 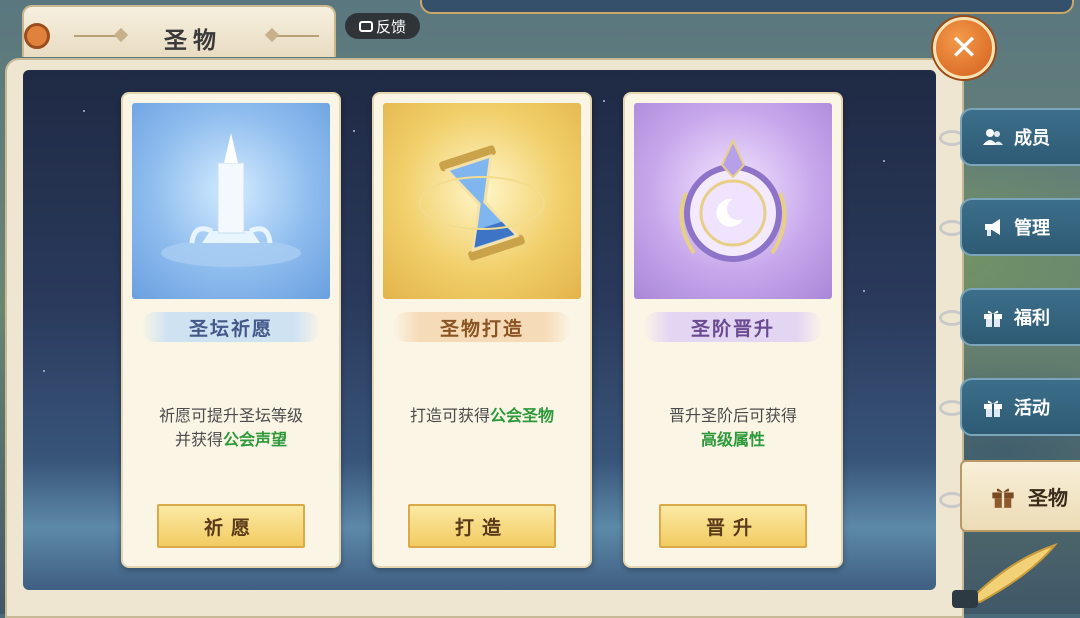 I want to click on page-title: 圣物, so click(x=193, y=41).